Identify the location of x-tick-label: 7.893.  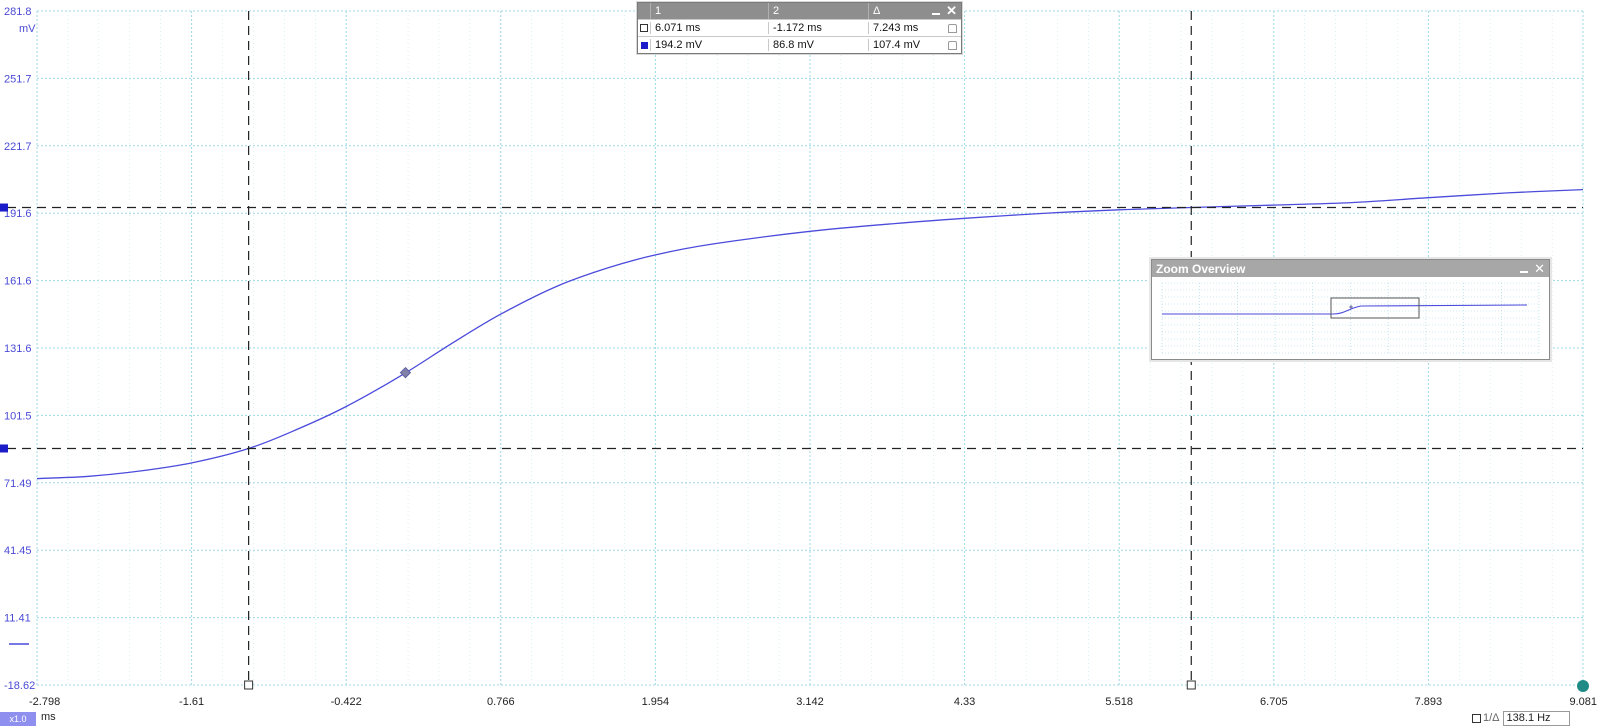
(1429, 702).